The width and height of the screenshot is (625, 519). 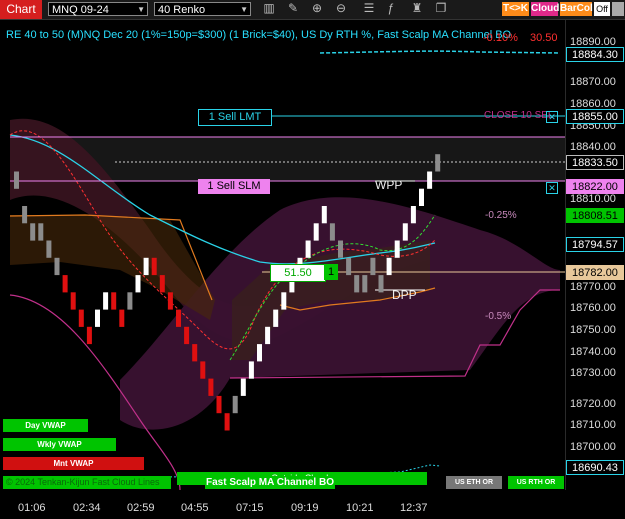 I want to click on properties-icon: ☰, so click(x=369, y=8).